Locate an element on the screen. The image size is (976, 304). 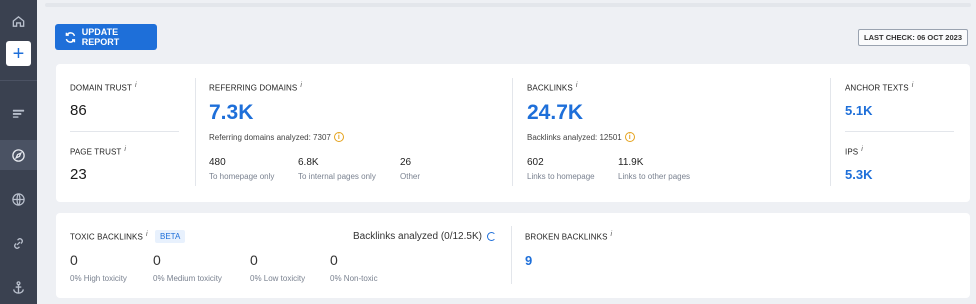
list-icon is located at coordinates (18, 113).